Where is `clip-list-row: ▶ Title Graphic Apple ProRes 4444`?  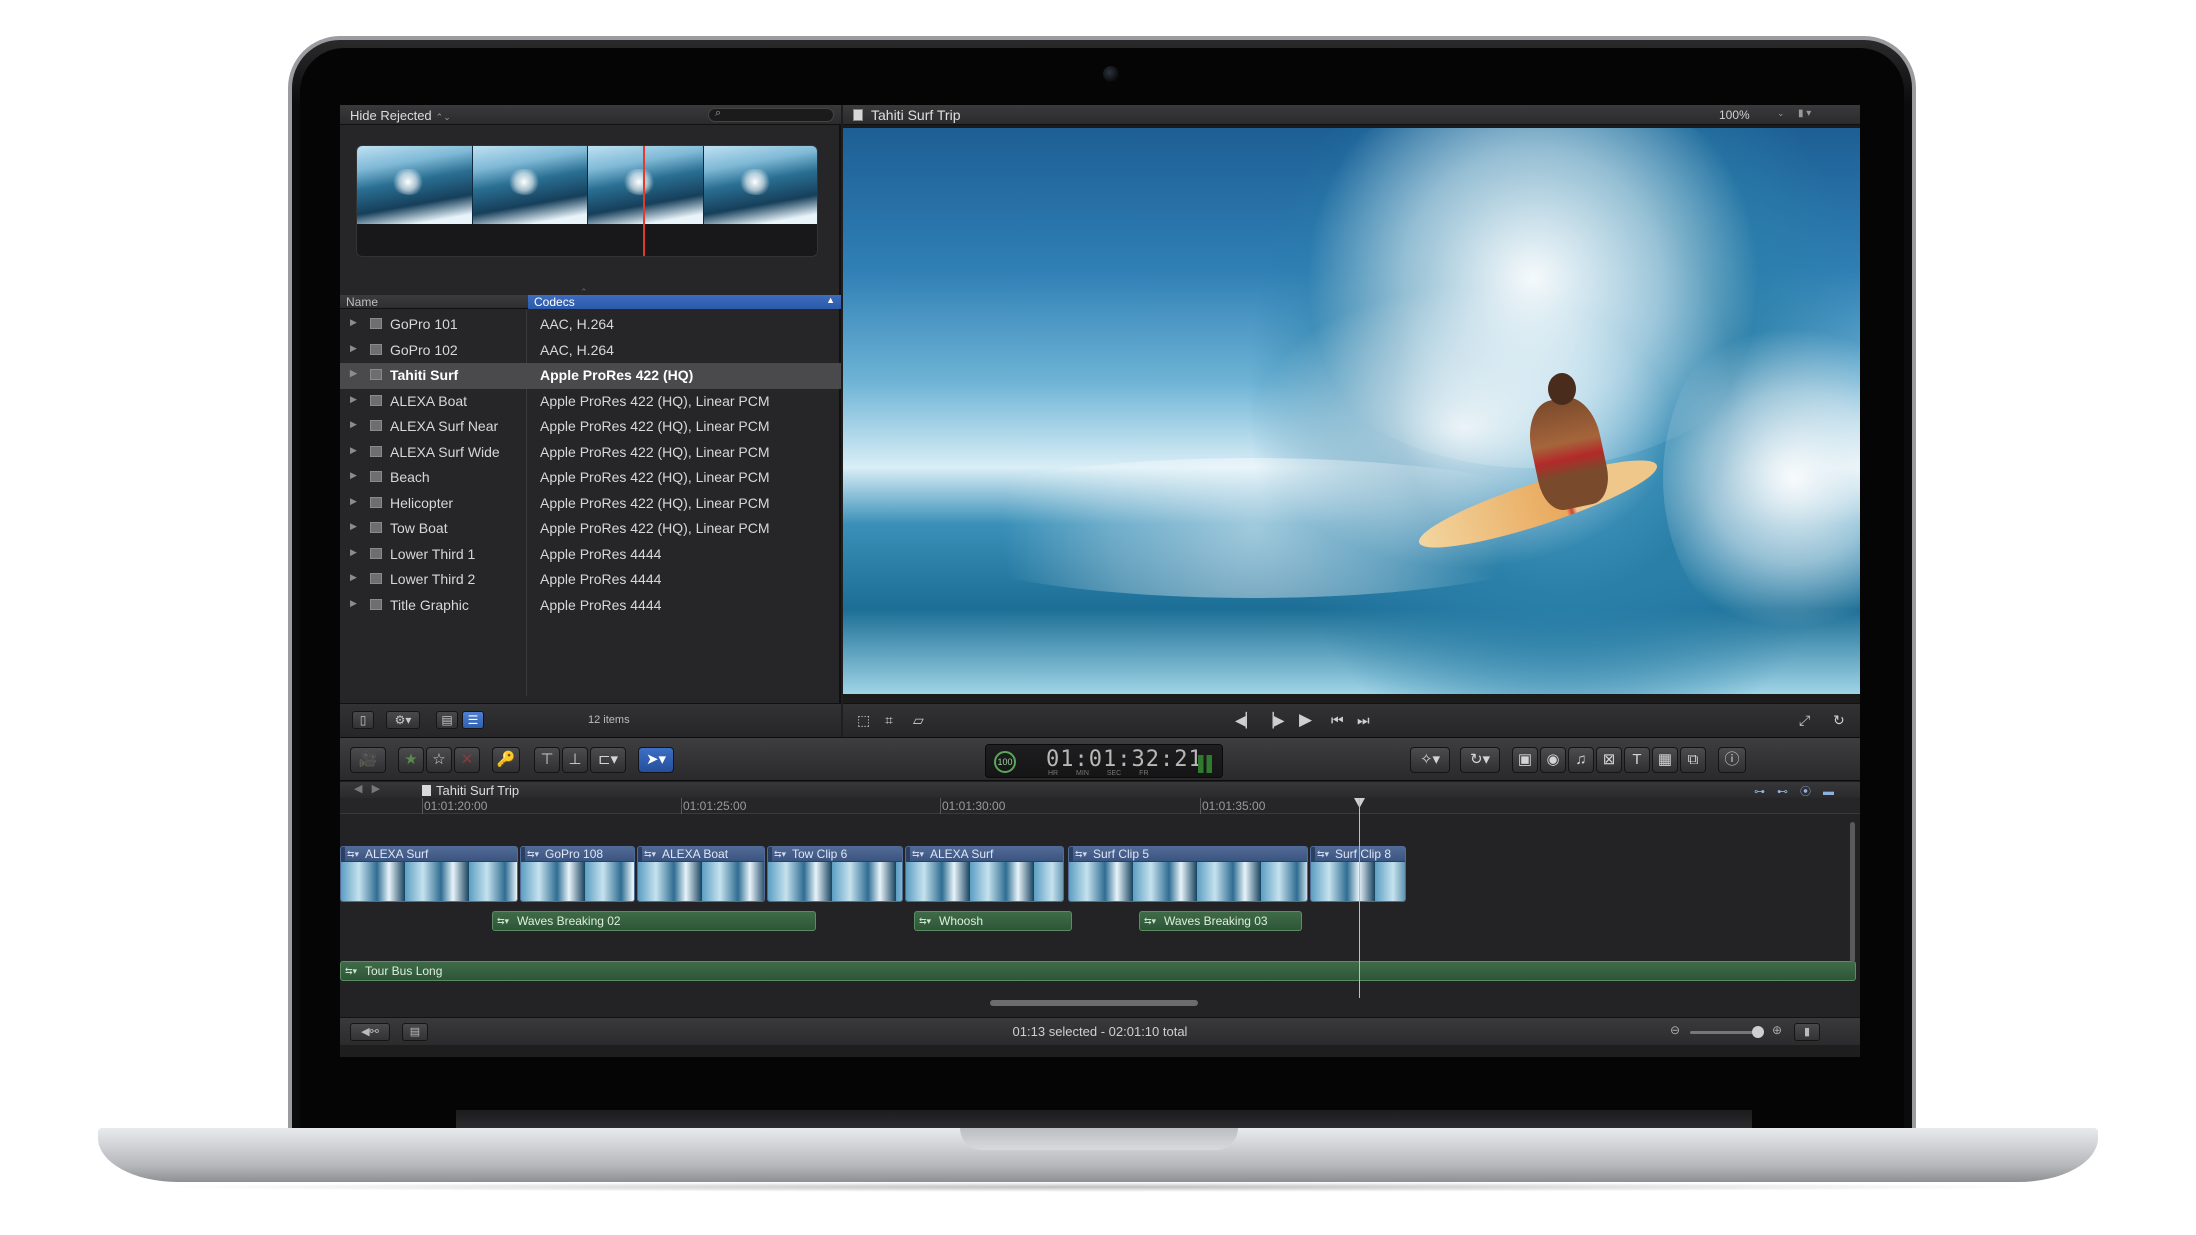 clip-list-row: ▶ Title Graphic Apple ProRes 4444 is located at coordinates (590, 606).